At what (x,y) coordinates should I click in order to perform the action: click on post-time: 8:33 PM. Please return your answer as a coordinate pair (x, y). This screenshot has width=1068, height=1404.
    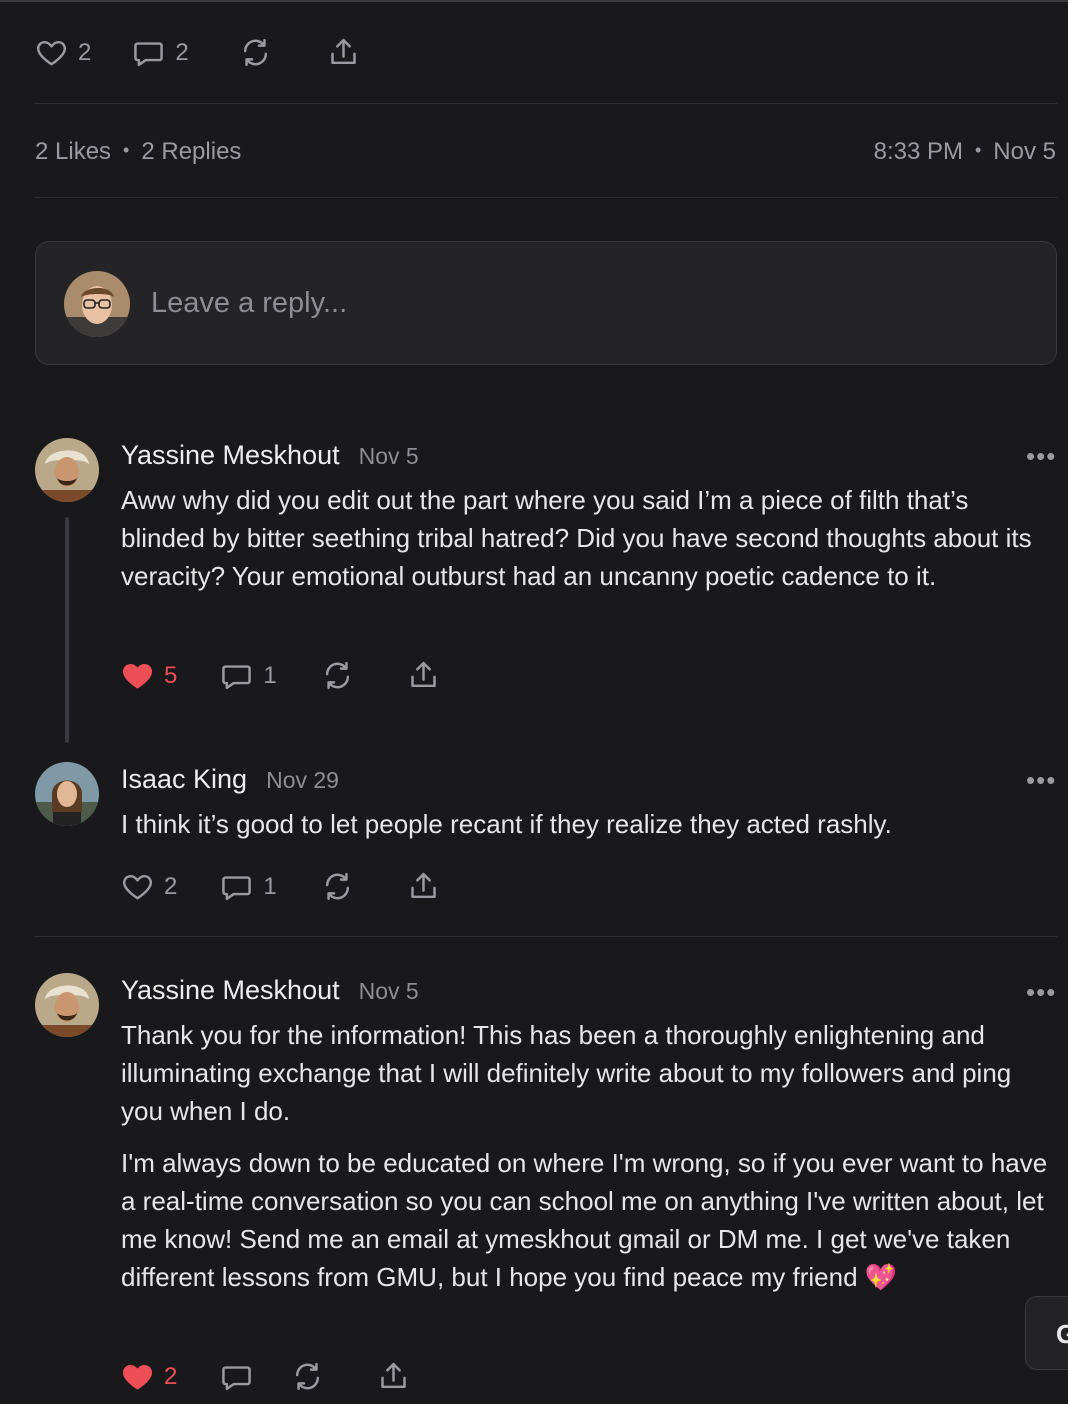
    Looking at the image, I should click on (918, 151).